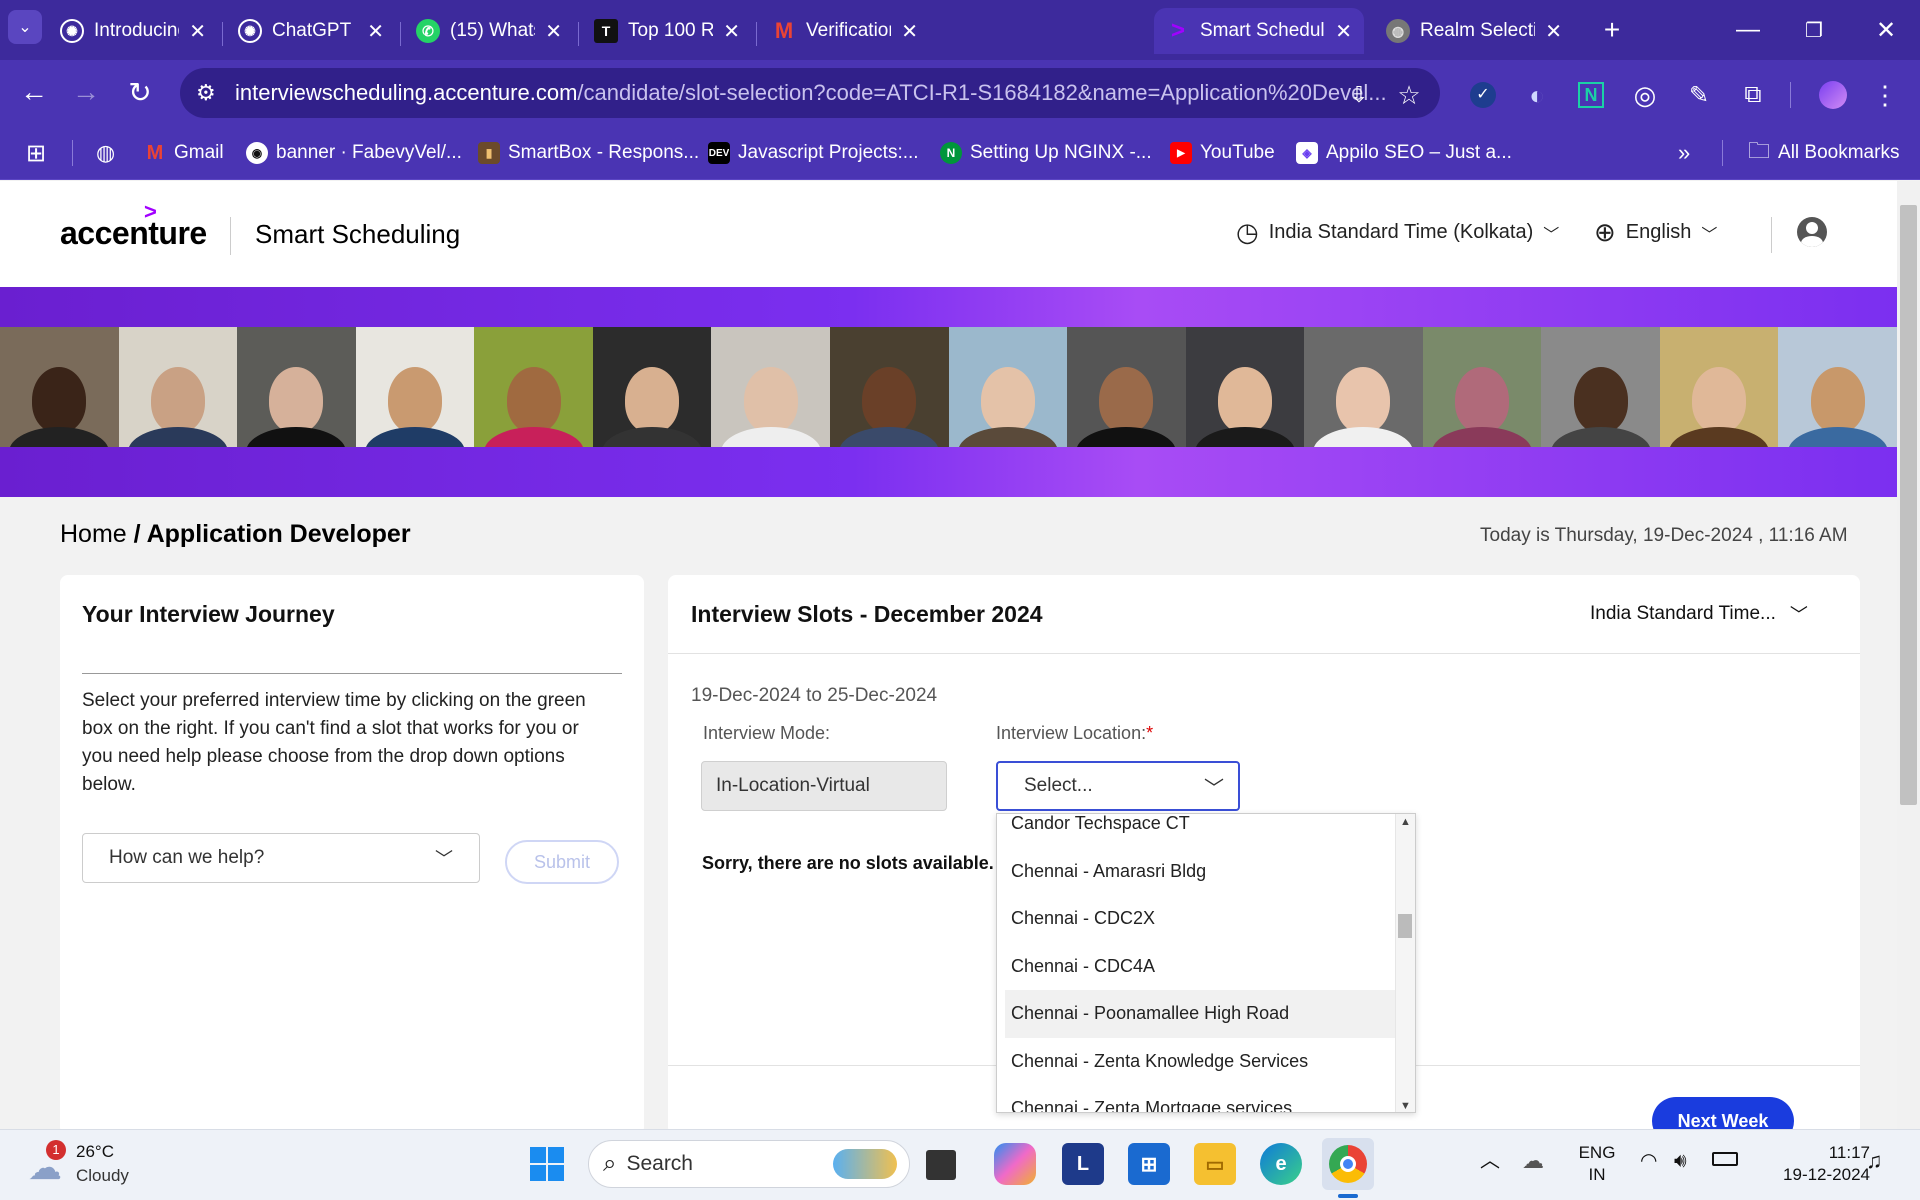  What do you see at coordinates (1015, 1164) in the screenshot?
I see `copilot-icon` at bounding box center [1015, 1164].